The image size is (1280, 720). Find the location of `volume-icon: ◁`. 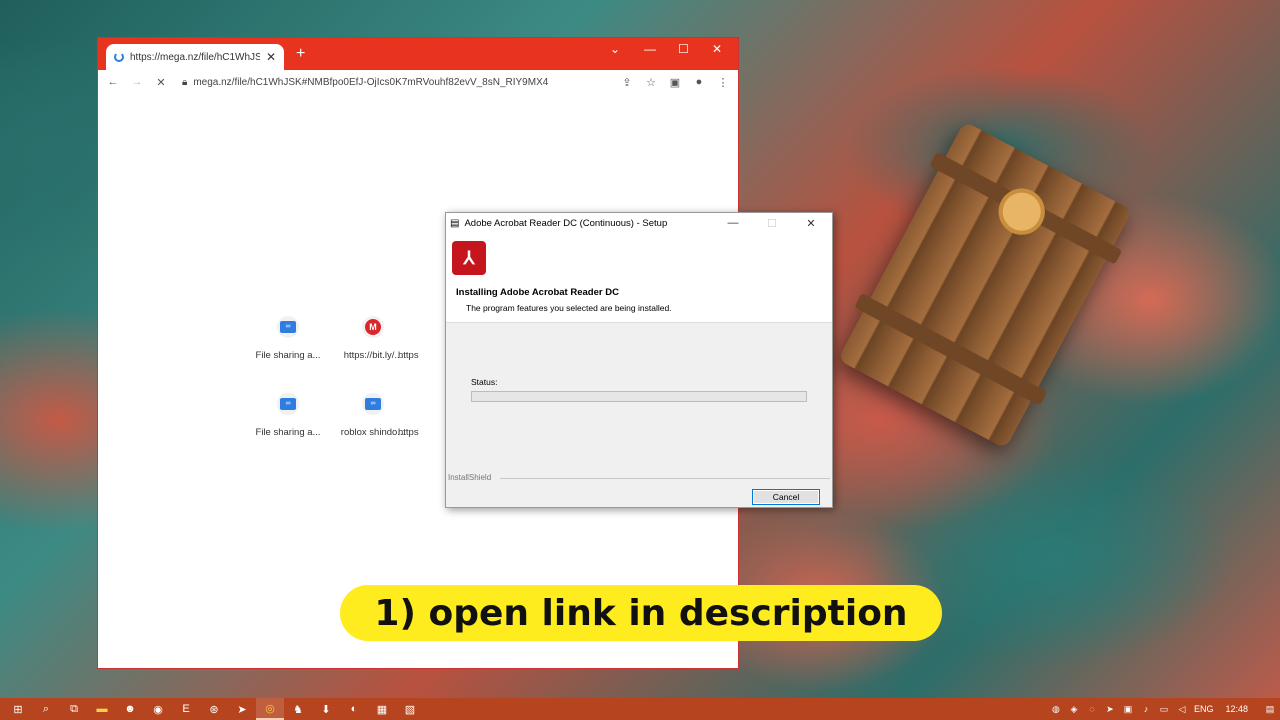

volume-icon: ◁ is located at coordinates (1182, 709).